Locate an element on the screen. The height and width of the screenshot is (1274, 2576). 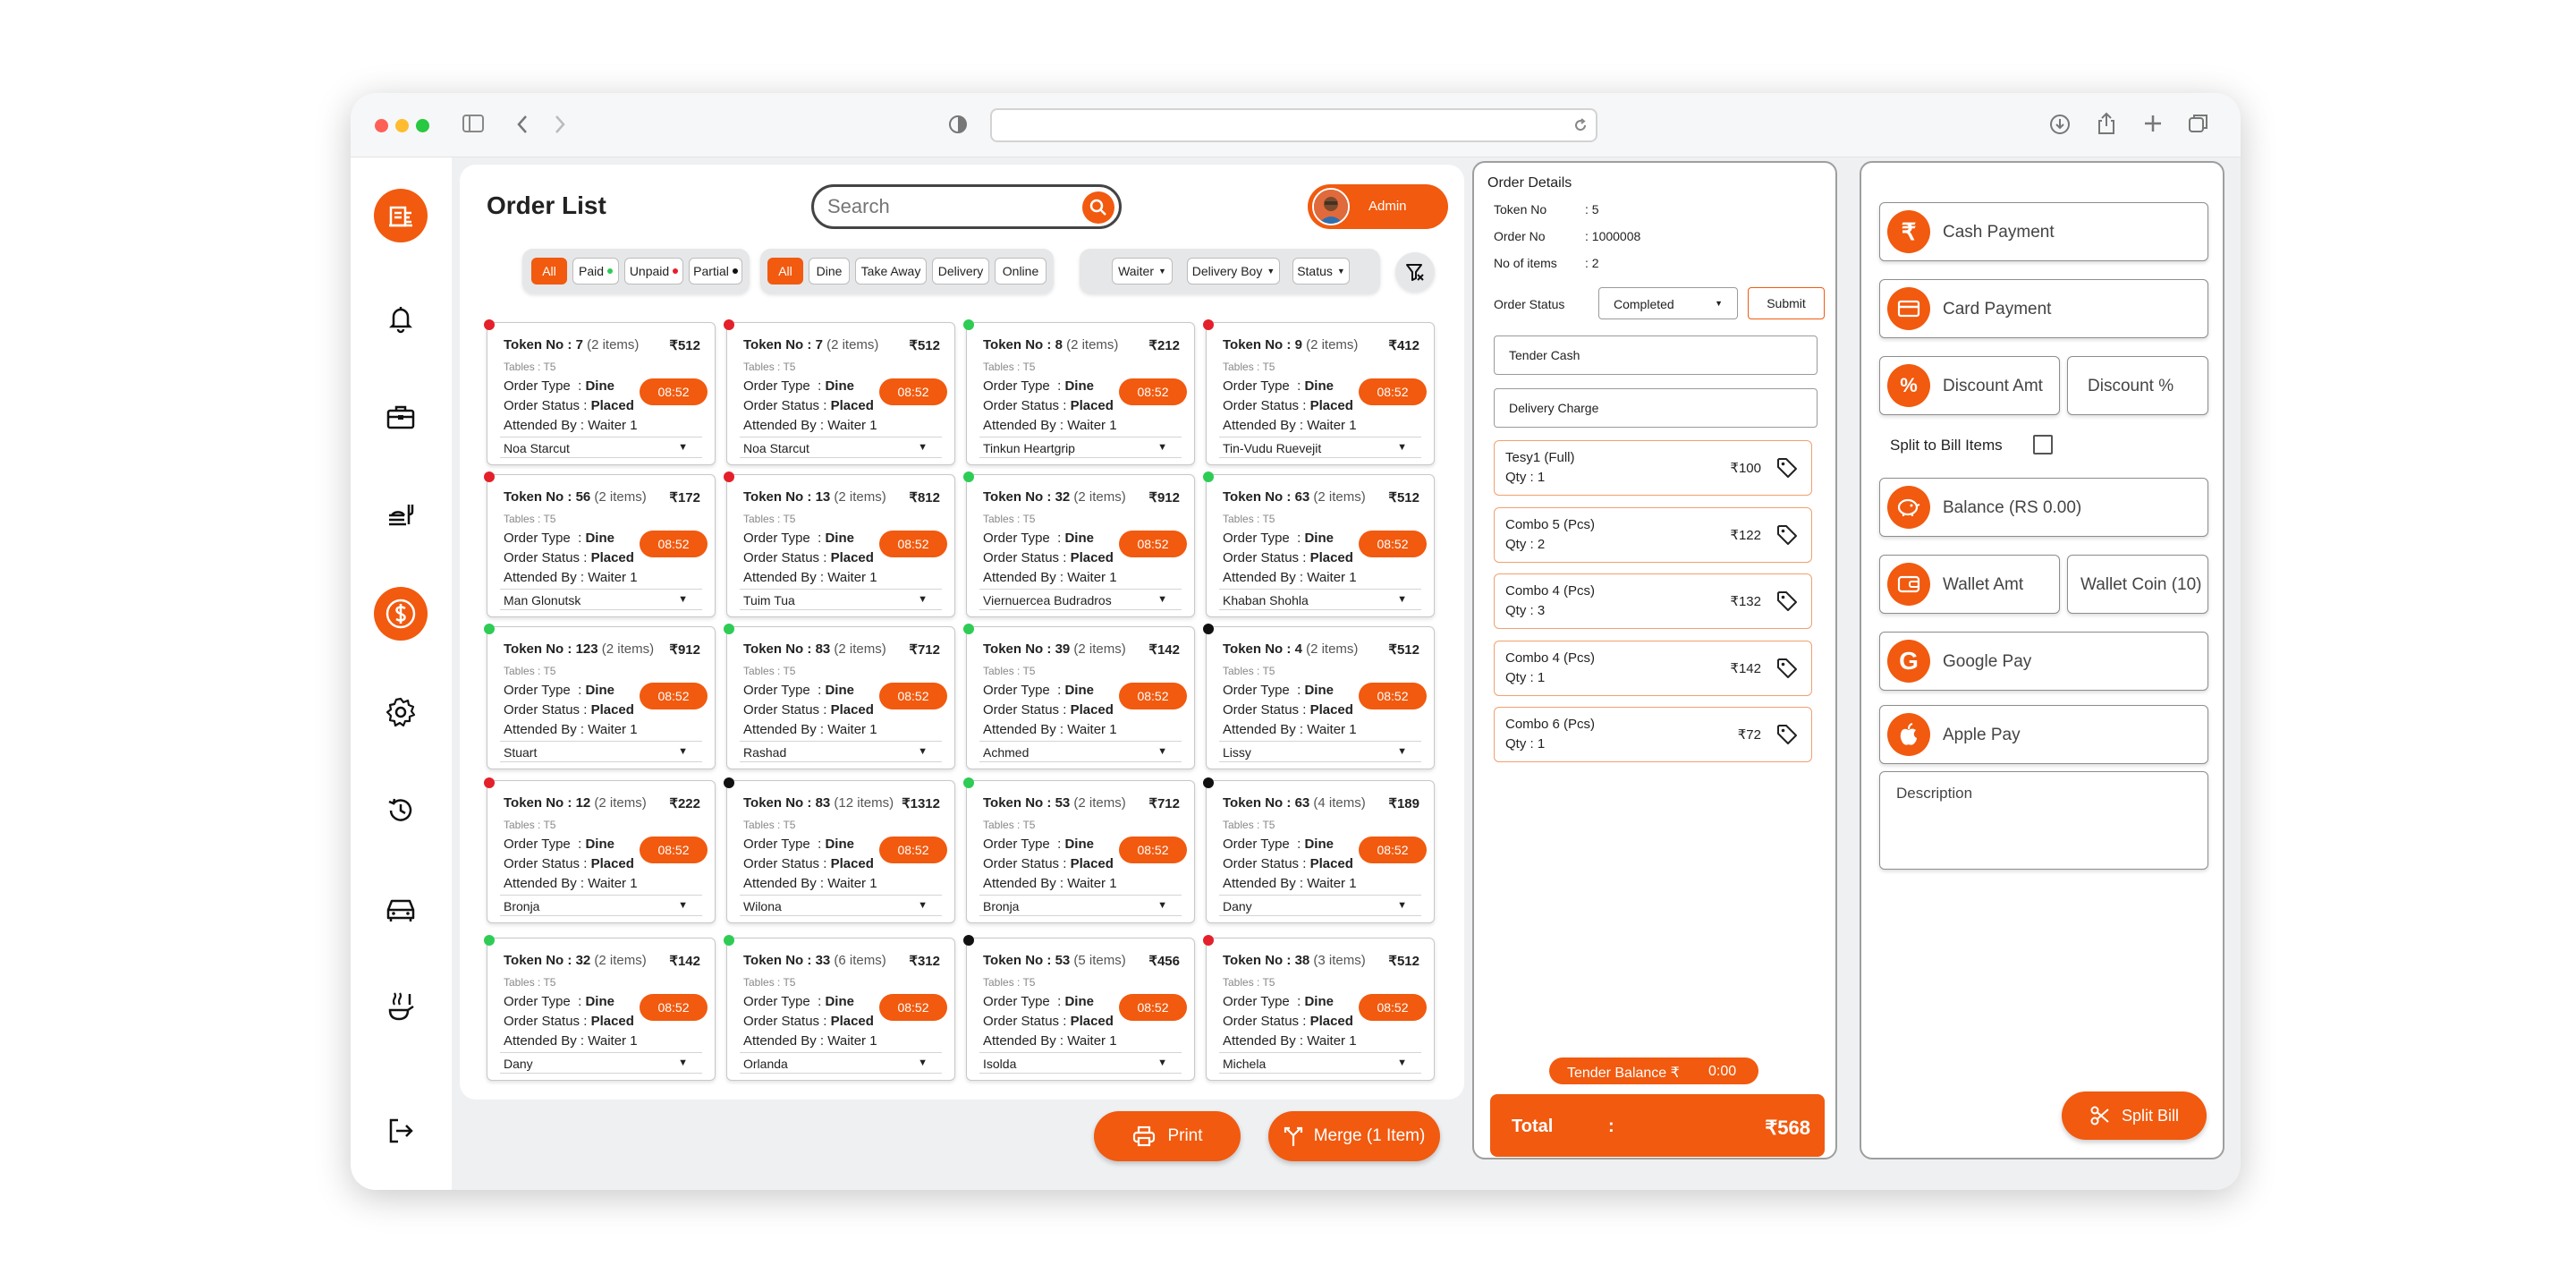
split-items-checkbox is located at coordinates (2043, 444).